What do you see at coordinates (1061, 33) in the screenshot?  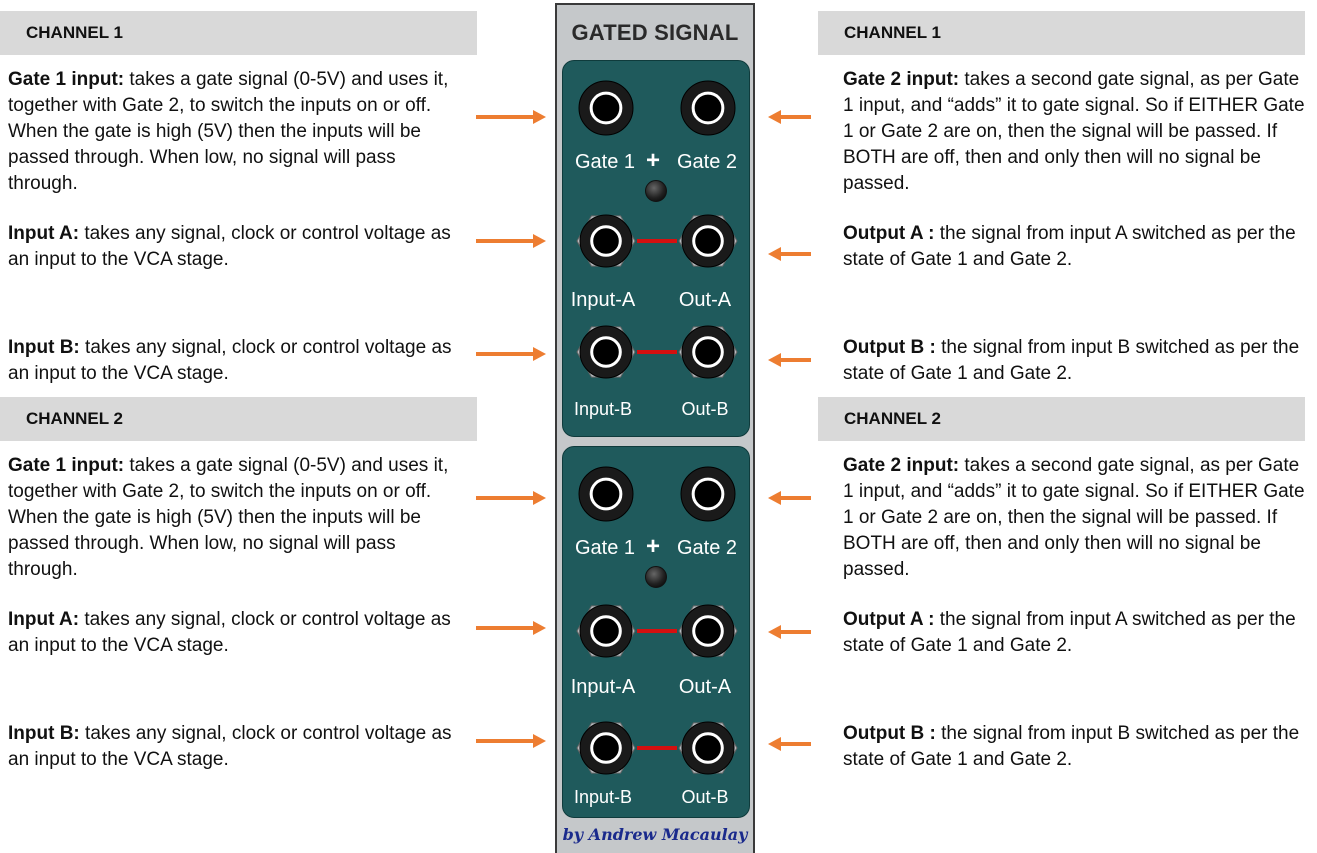 I see `right-channel1-heading: CHANNEL 1` at bounding box center [1061, 33].